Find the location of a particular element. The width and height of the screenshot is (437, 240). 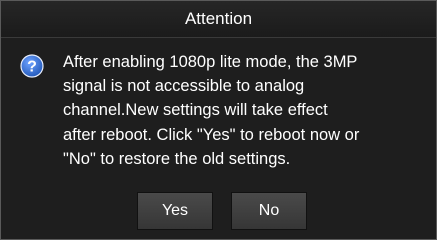

question-icon: ? is located at coordinates (32, 66).